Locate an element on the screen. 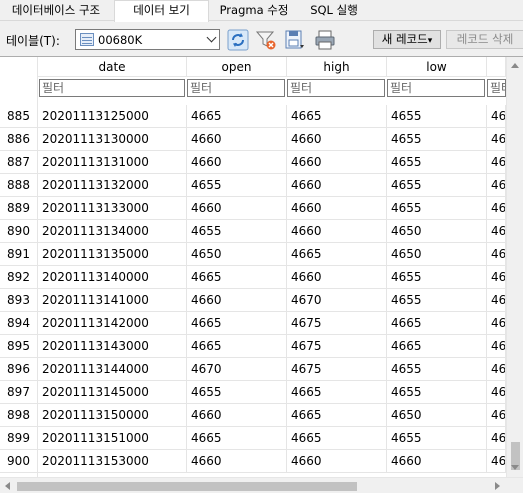  cell-date: 20201113132000 is located at coordinates (112, 185).